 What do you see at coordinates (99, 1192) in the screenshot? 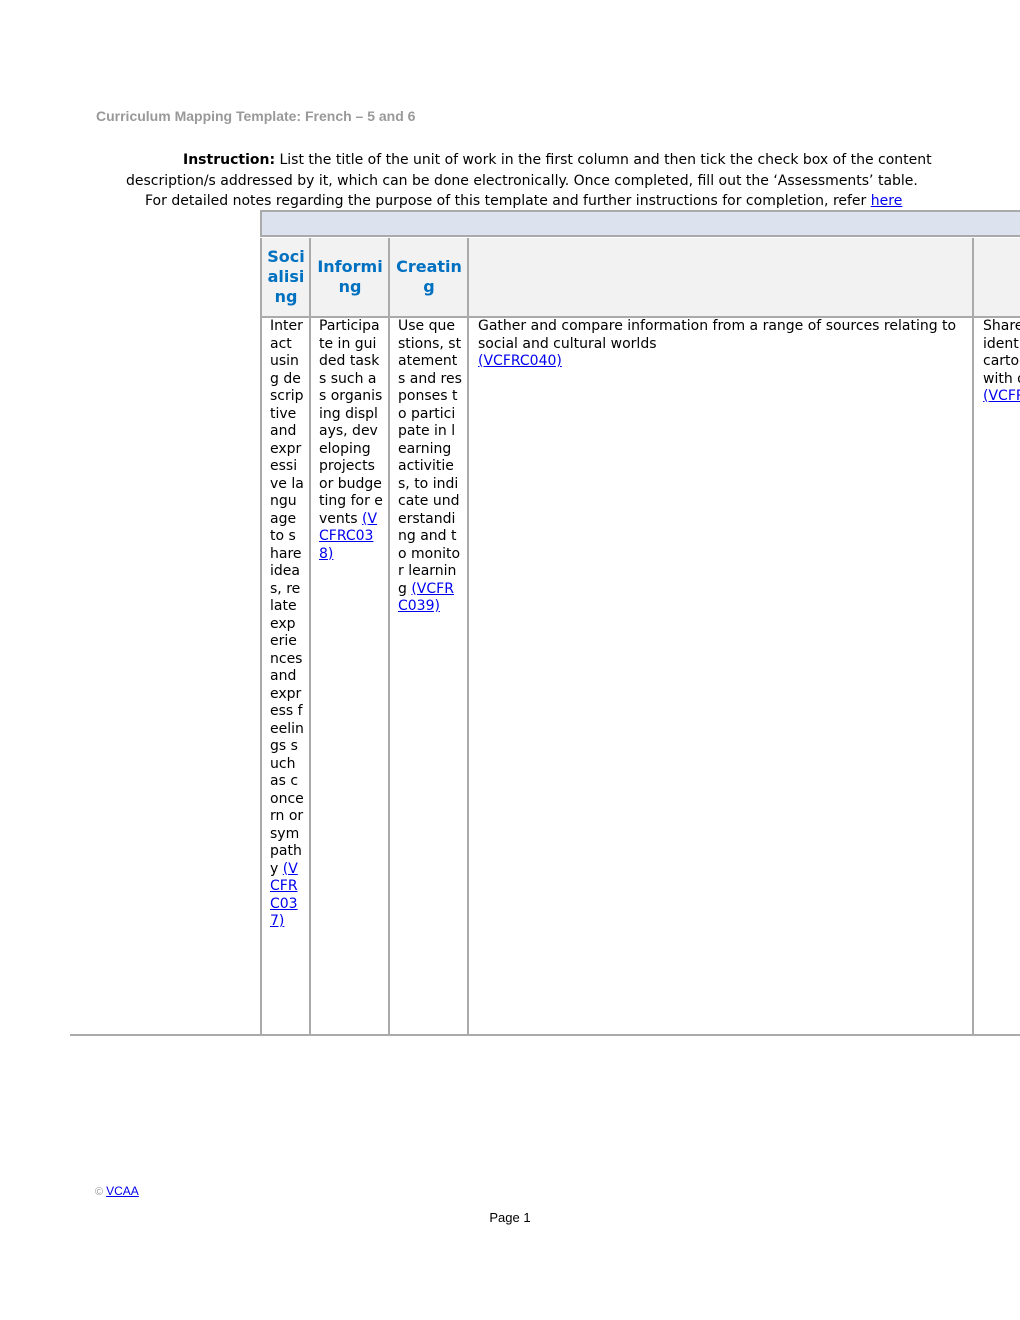
I see `copyright-icon: ©` at bounding box center [99, 1192].